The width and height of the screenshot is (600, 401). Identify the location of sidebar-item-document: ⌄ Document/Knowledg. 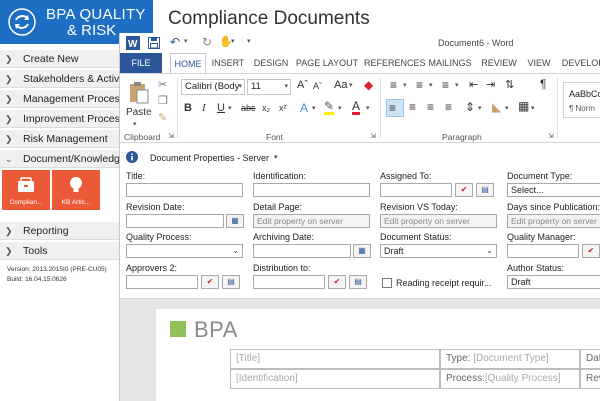
(60, 159).